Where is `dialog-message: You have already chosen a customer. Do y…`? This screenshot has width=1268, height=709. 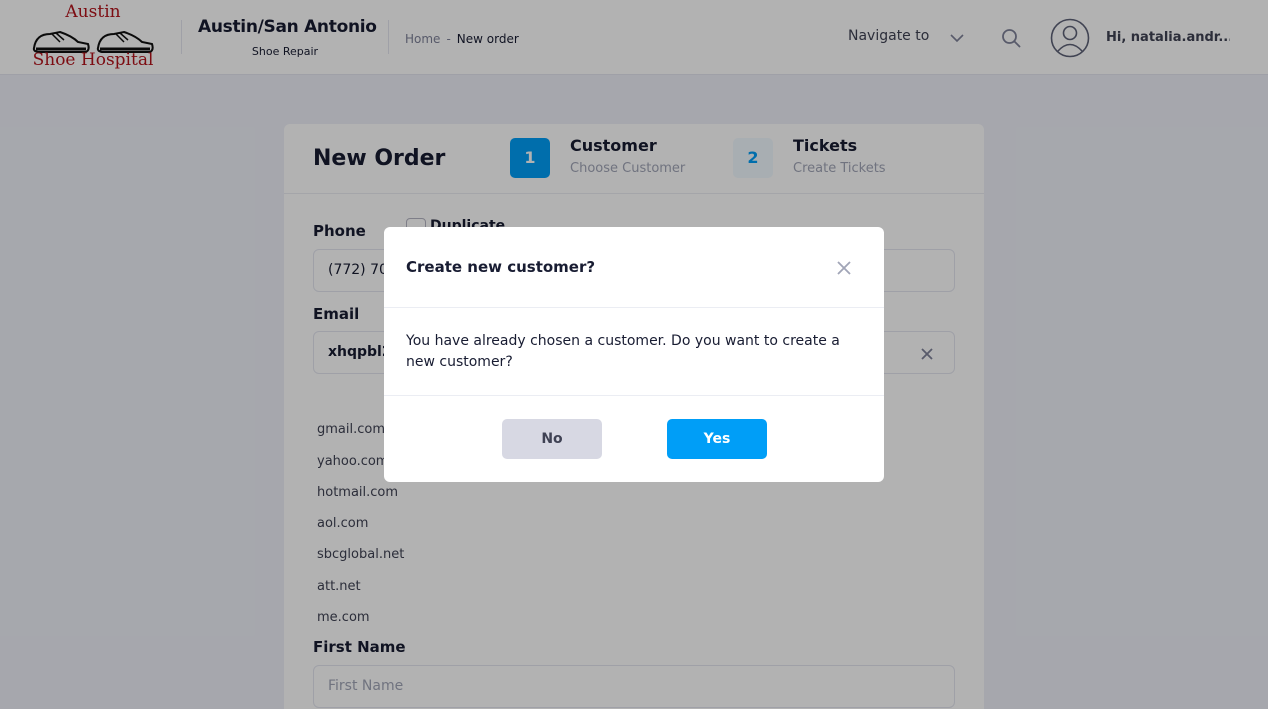
dialog-message: You have already chosen a customer. Do y… is located at coordinates (623, 351).